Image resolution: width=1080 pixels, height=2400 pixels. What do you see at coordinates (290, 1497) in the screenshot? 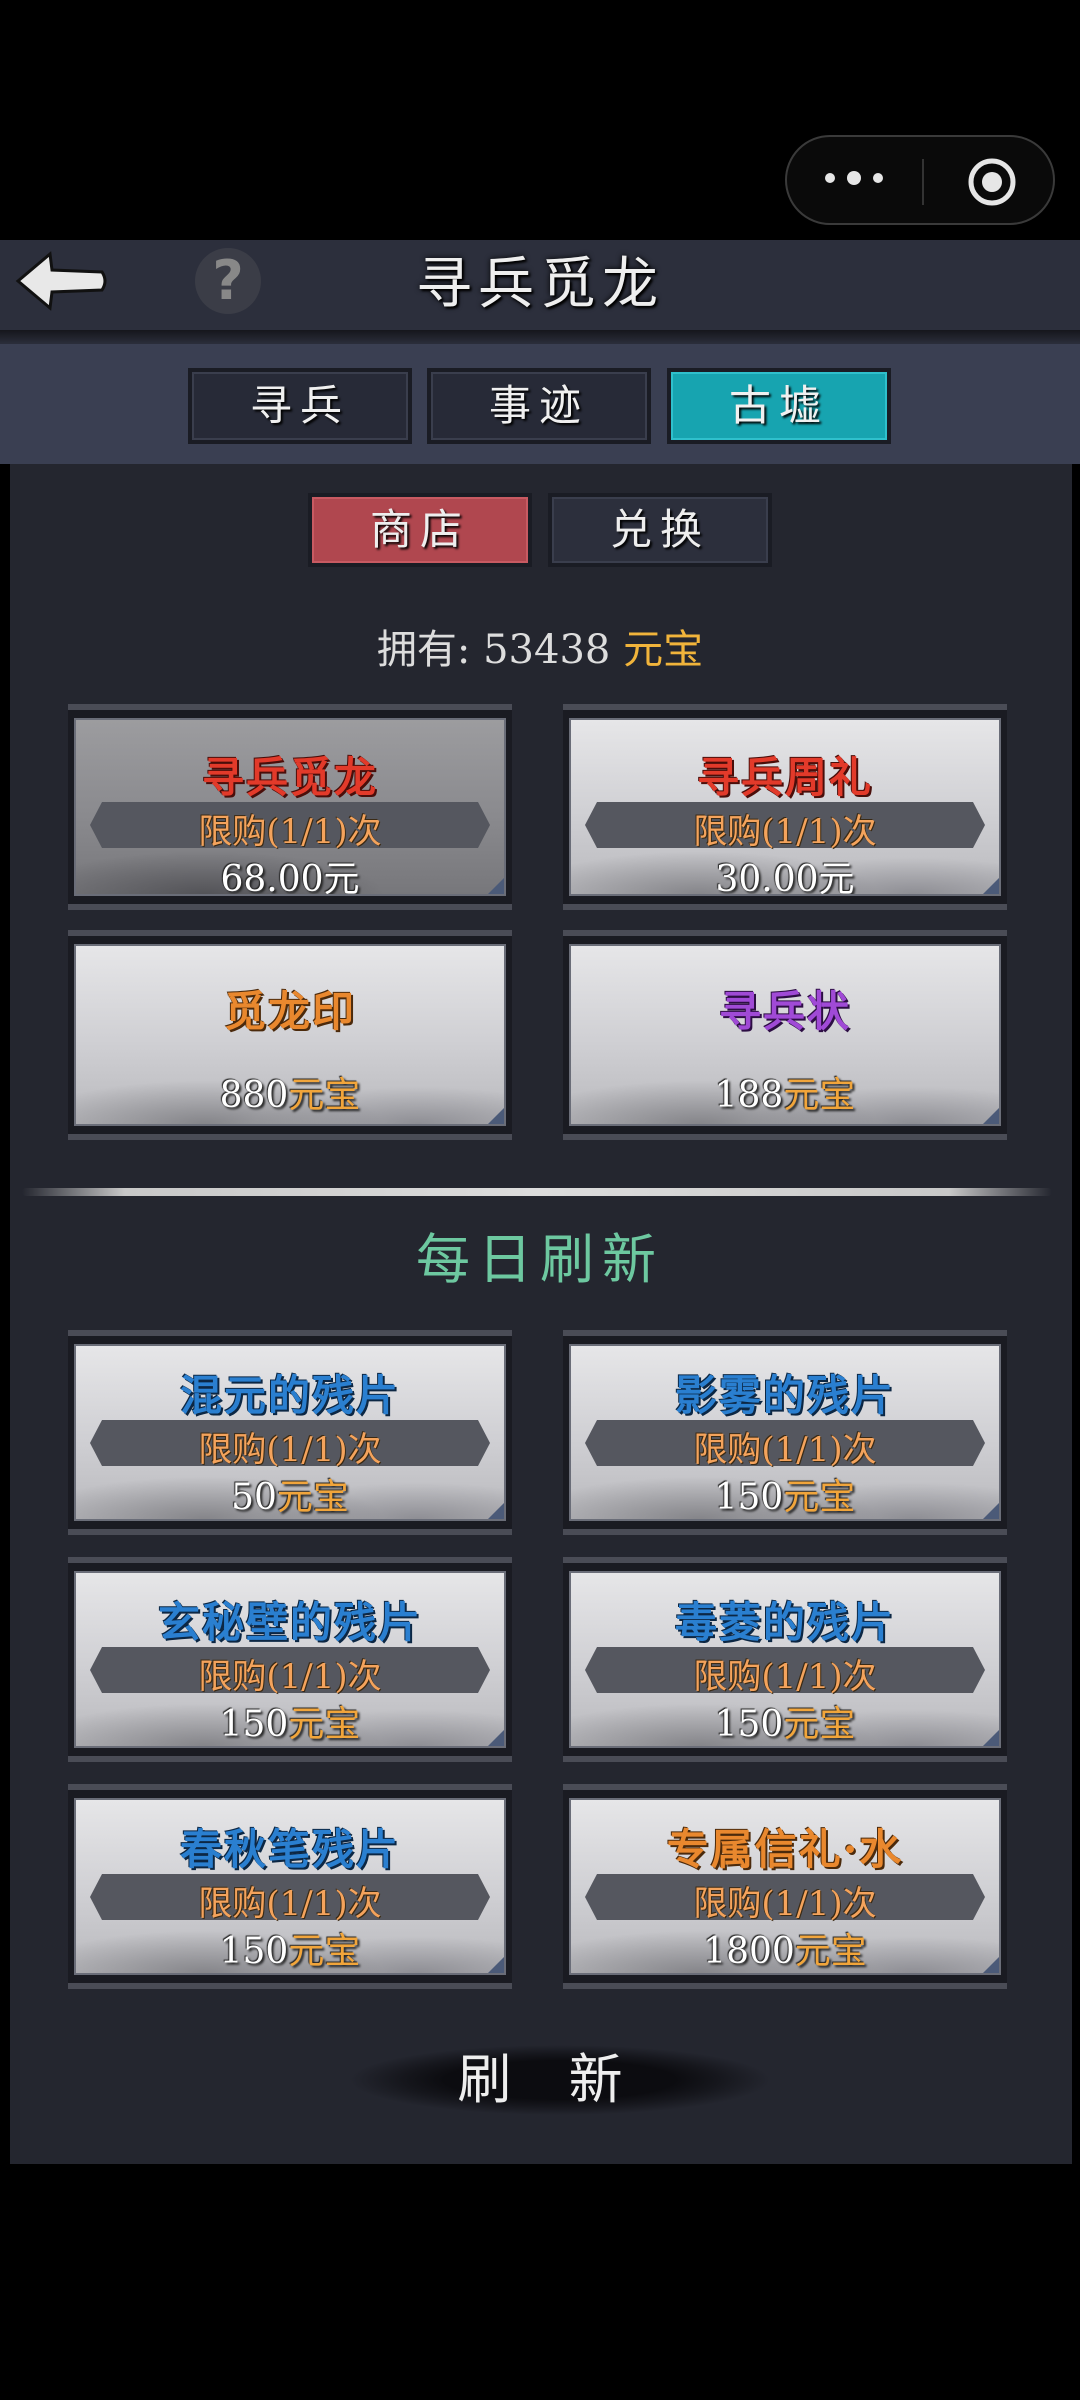
I see `item-price: 50元宝` at bounding box center [290, 1497].